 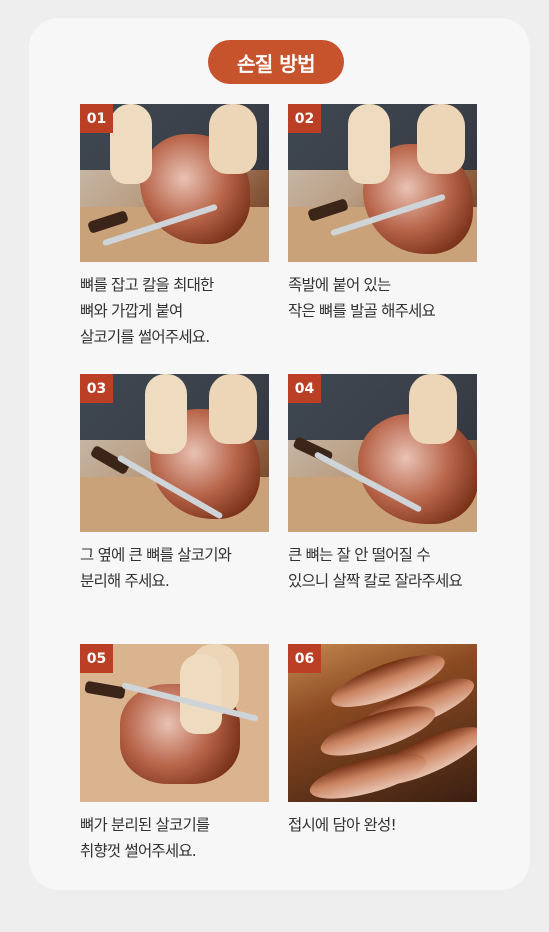 I want to click on step-number-badge: 04, so click(x=304, y=388).